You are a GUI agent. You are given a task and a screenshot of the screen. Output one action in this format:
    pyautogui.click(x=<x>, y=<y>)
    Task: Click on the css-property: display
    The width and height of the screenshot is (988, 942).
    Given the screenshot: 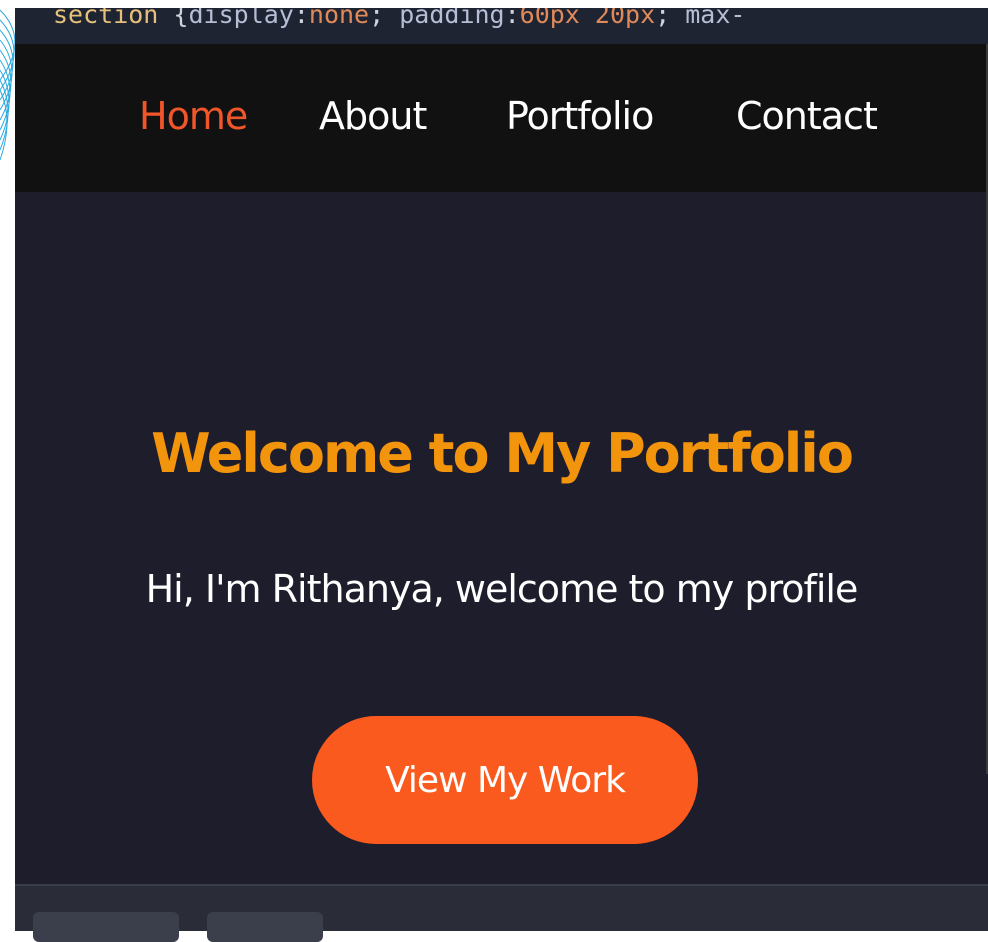 What is the action you would take?
    pyautogui.click(x=241, y=18)
    